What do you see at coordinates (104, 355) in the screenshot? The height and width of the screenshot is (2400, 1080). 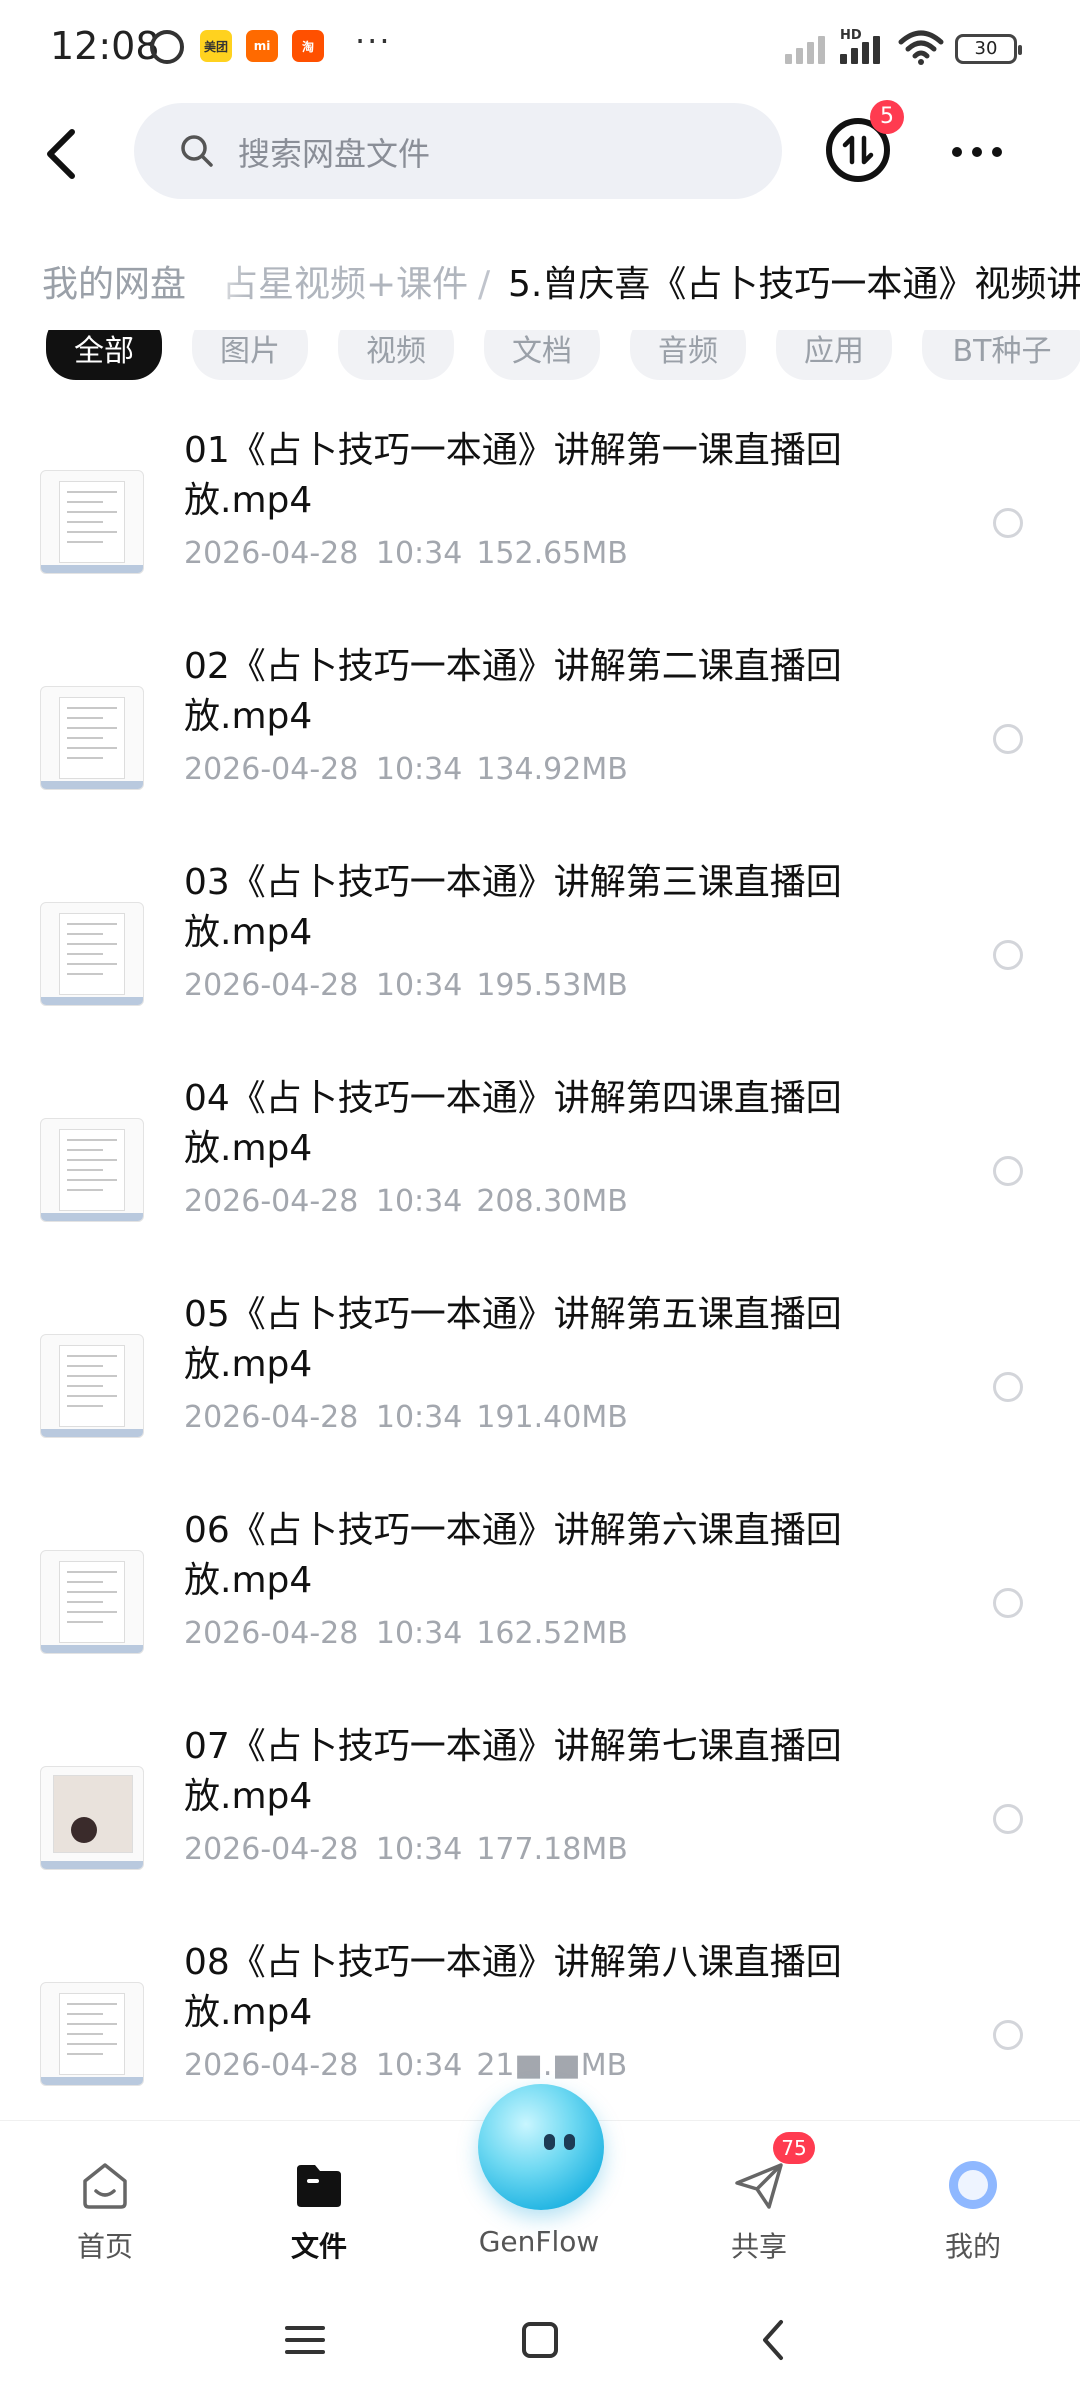 I see `filter-chip-all: 全部` at bounding box center [104, 355].